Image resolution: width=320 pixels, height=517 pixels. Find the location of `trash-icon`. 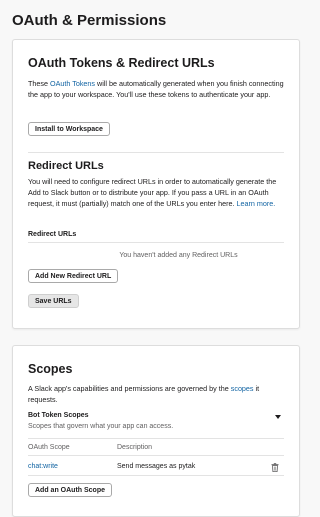

trash-icon is located at coordinates (275, 467).